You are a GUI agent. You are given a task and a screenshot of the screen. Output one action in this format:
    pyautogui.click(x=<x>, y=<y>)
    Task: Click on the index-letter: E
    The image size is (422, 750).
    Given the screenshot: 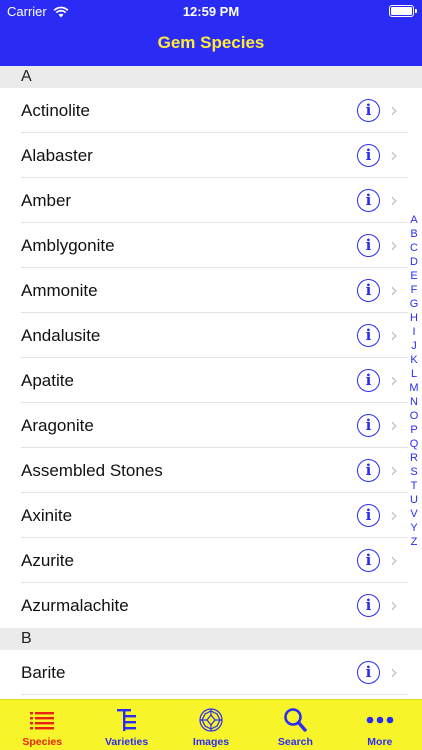 What is the action you would take?
    pyautogui.click(x=414, y=276)
    